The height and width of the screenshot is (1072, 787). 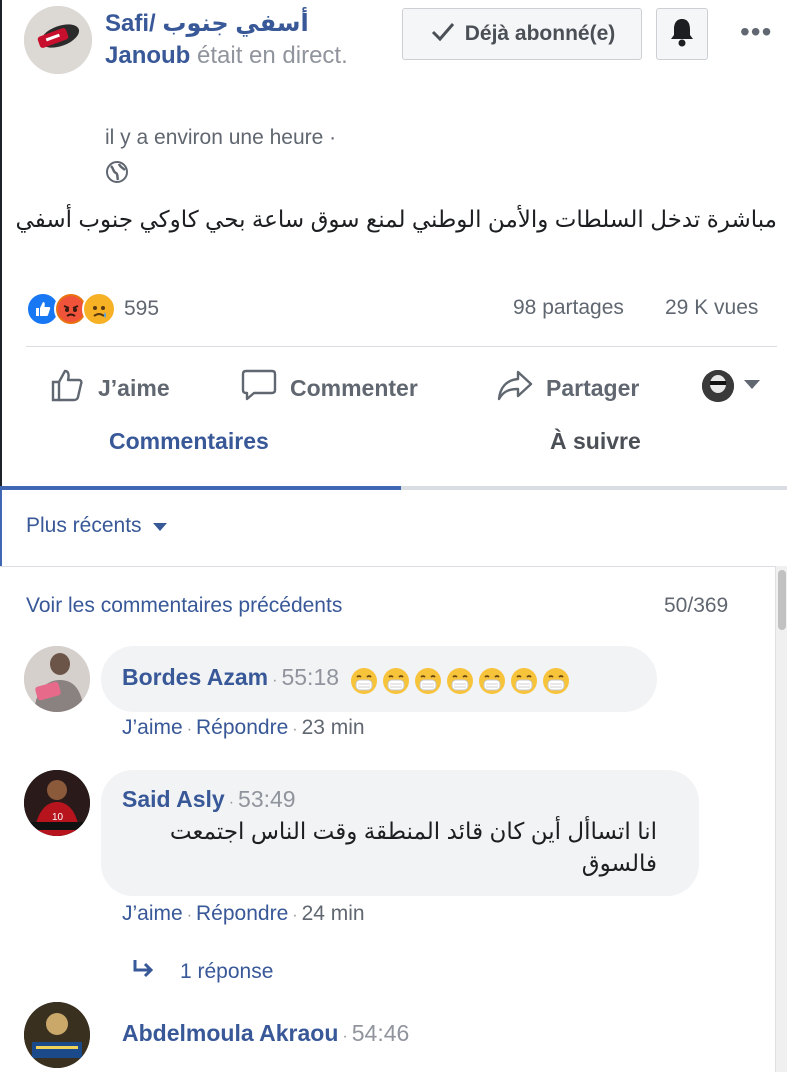 What do you see at coordinates (189, 441) in the screenshot?
I see `tab-comments: Commentaires` at bounding box center [189, 441].